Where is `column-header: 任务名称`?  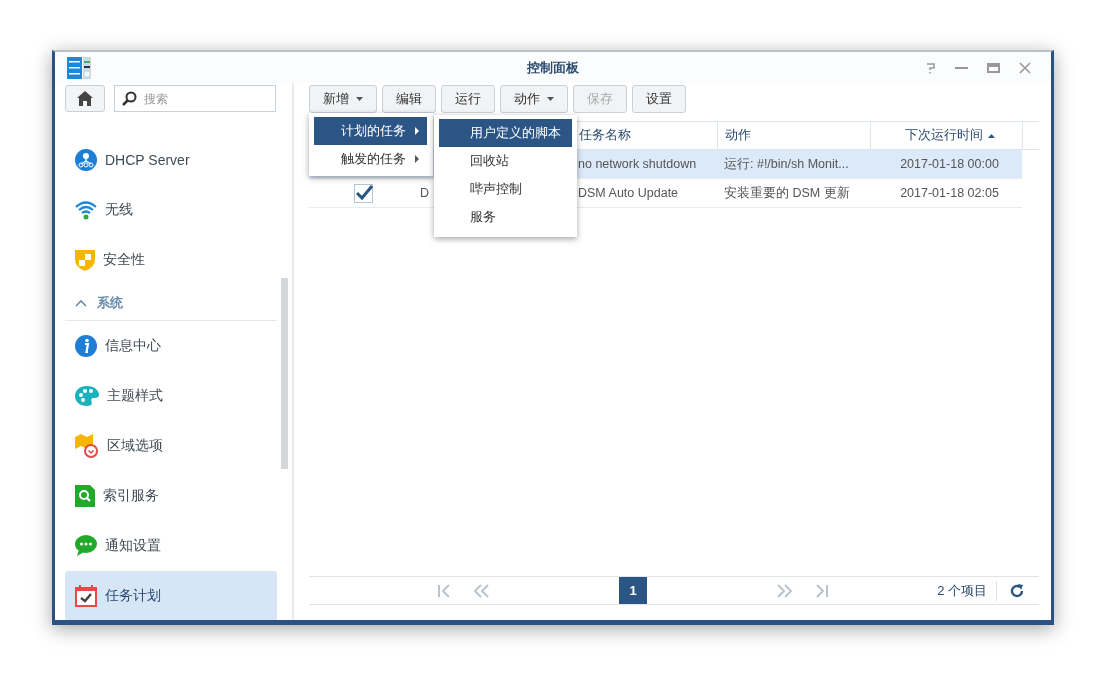 column-header: 任务名称 is located at coordinates (605, 135).